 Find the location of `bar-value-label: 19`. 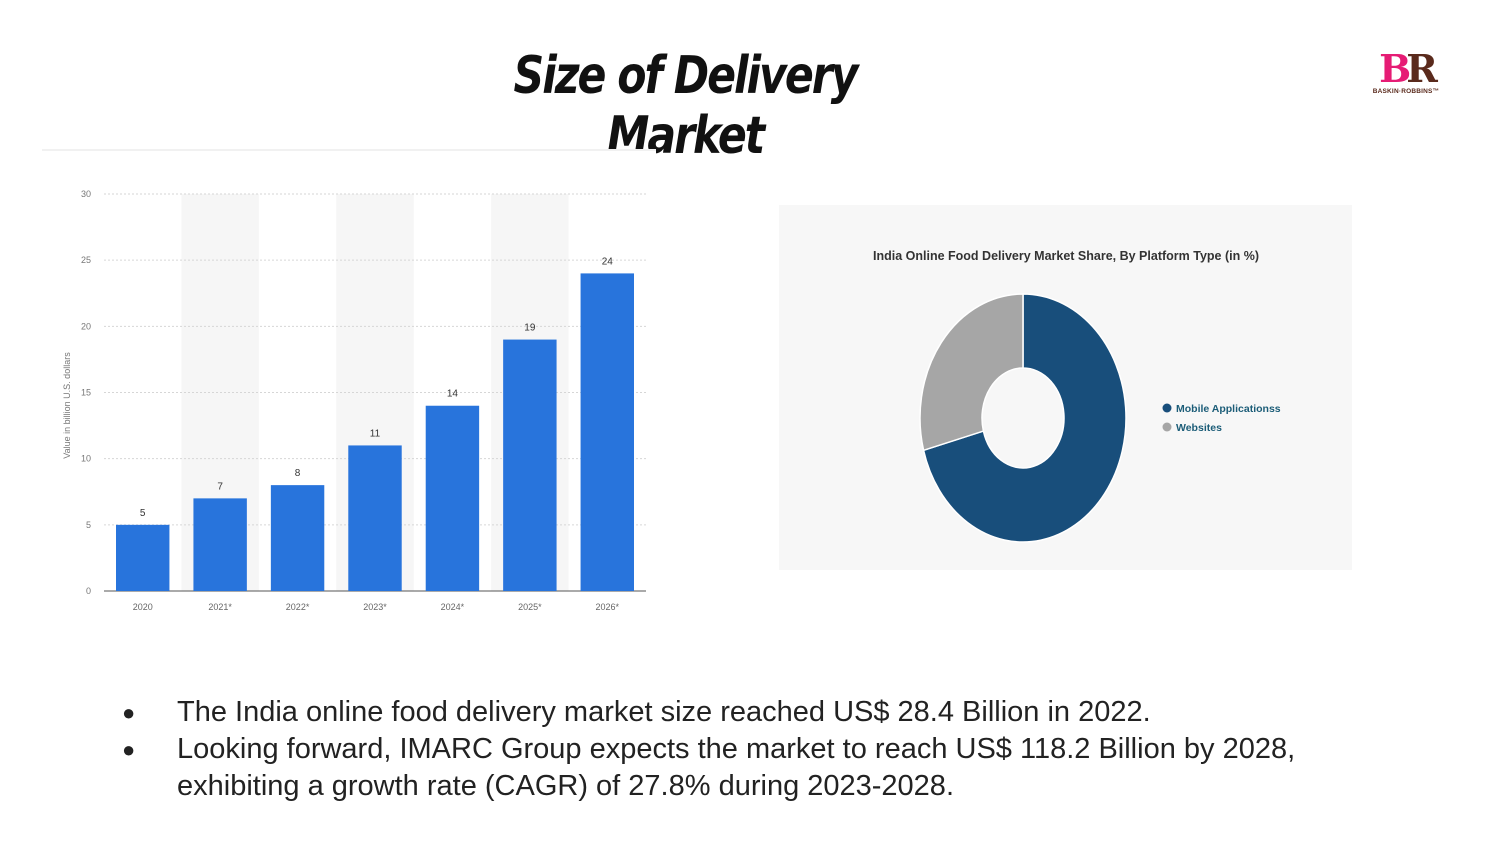

bar-value-label: 19 is located at coordinates (530, 328).